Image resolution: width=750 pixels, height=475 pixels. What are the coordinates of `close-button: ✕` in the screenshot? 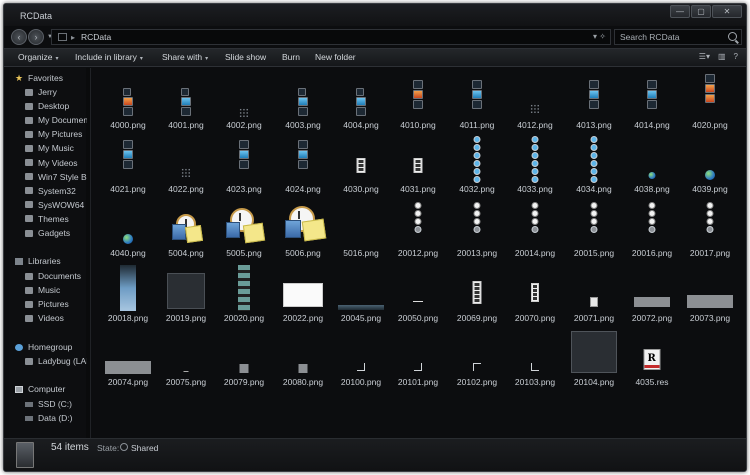 It's located at (727, 11).